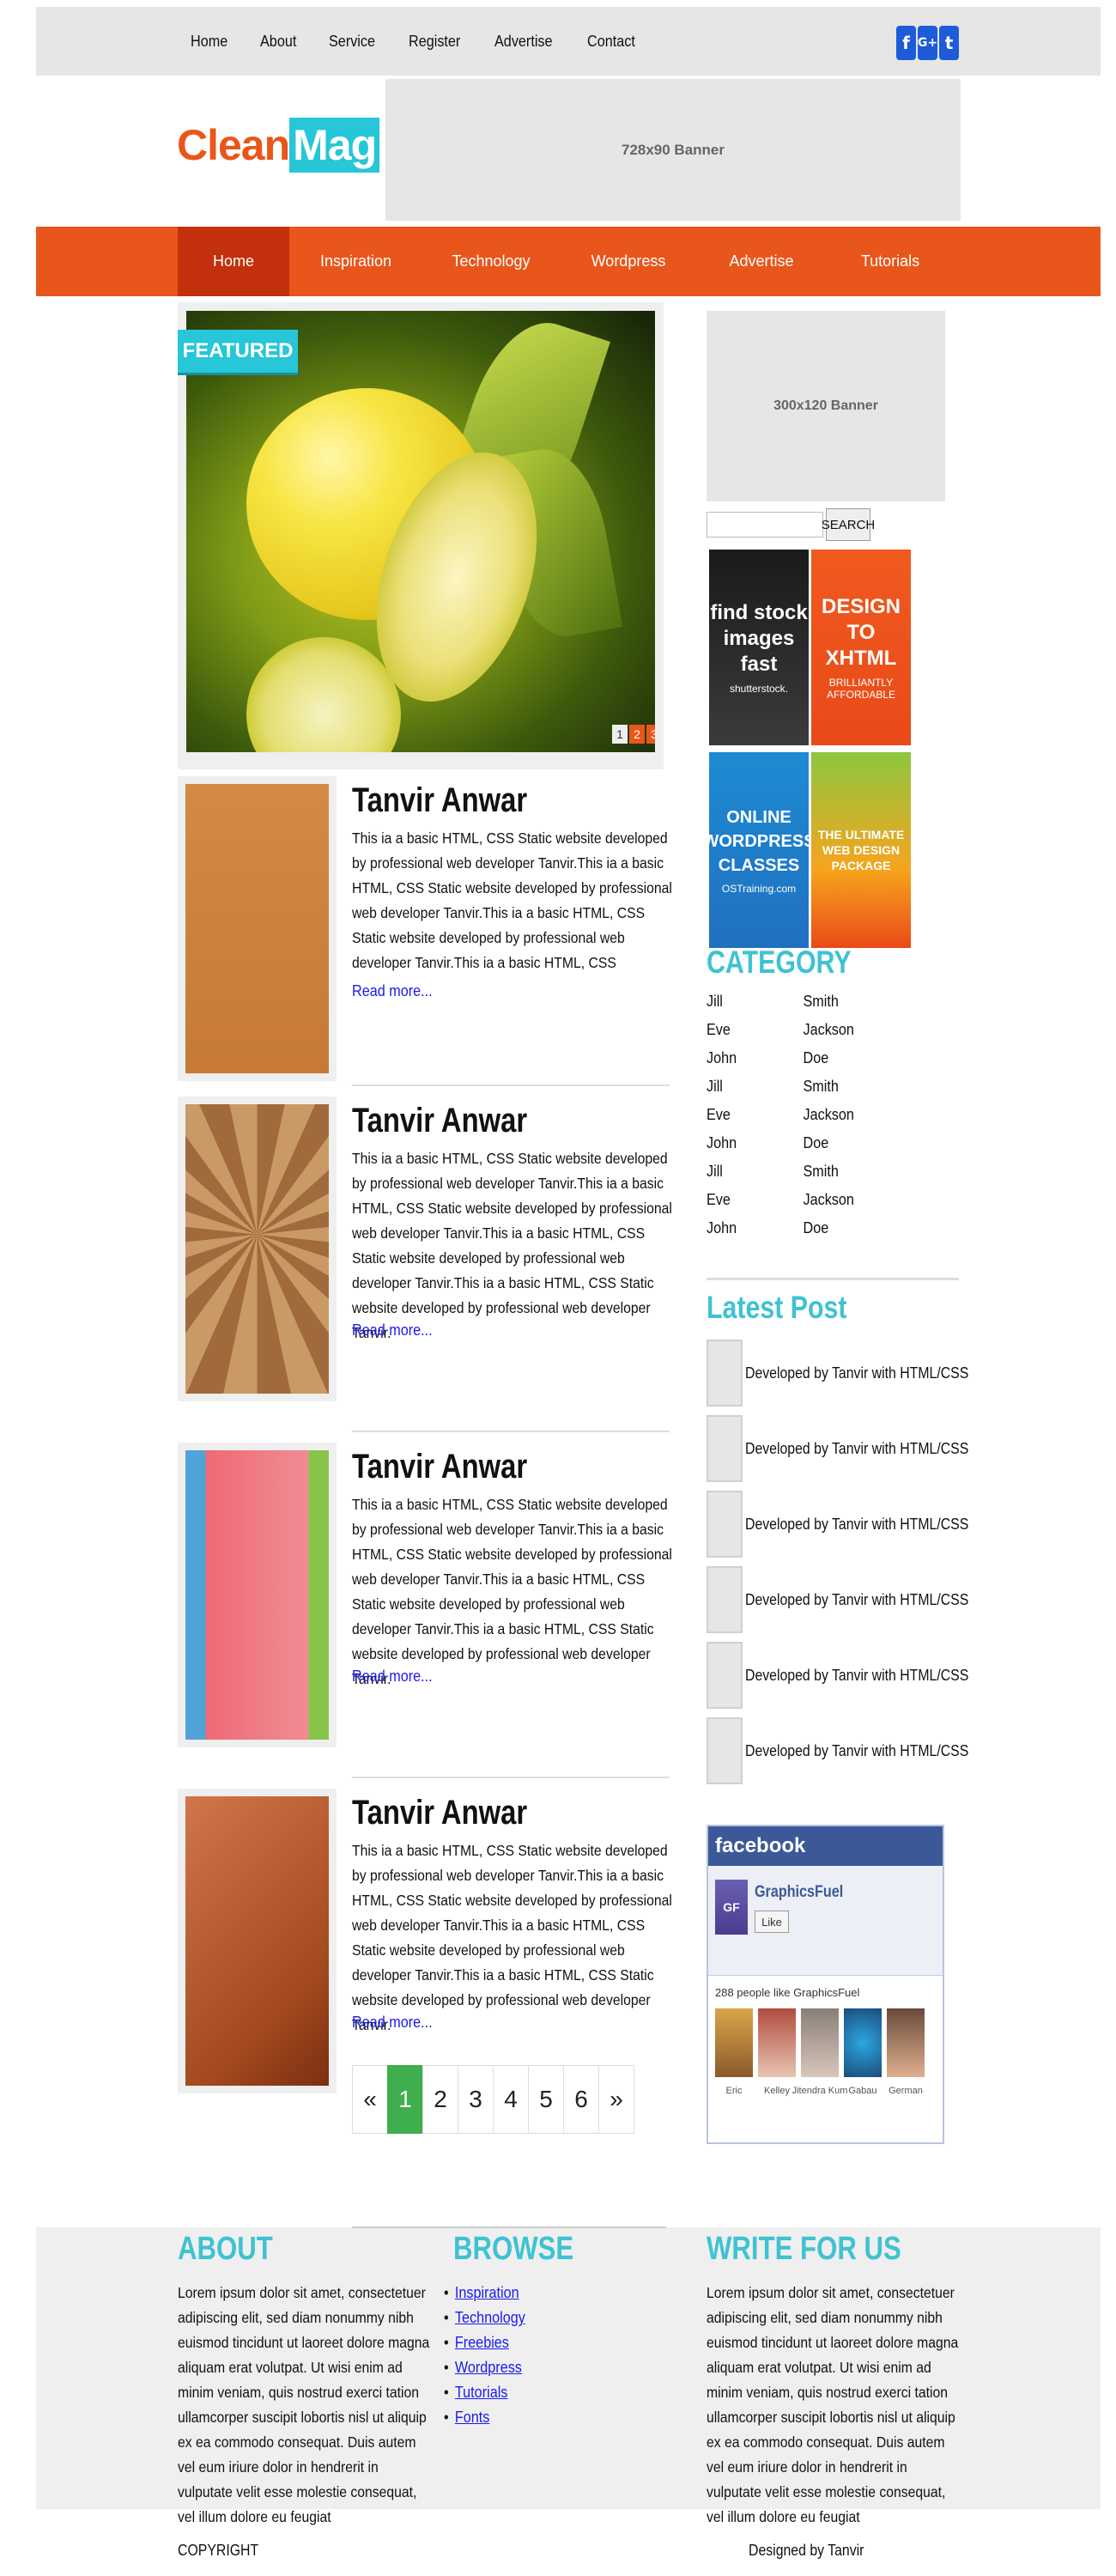 The height and width of the screenshot is (2576, 1116). Describe the element at coordinates (906, 2052) in the screenshot. I see `fan-item: German` at that location.